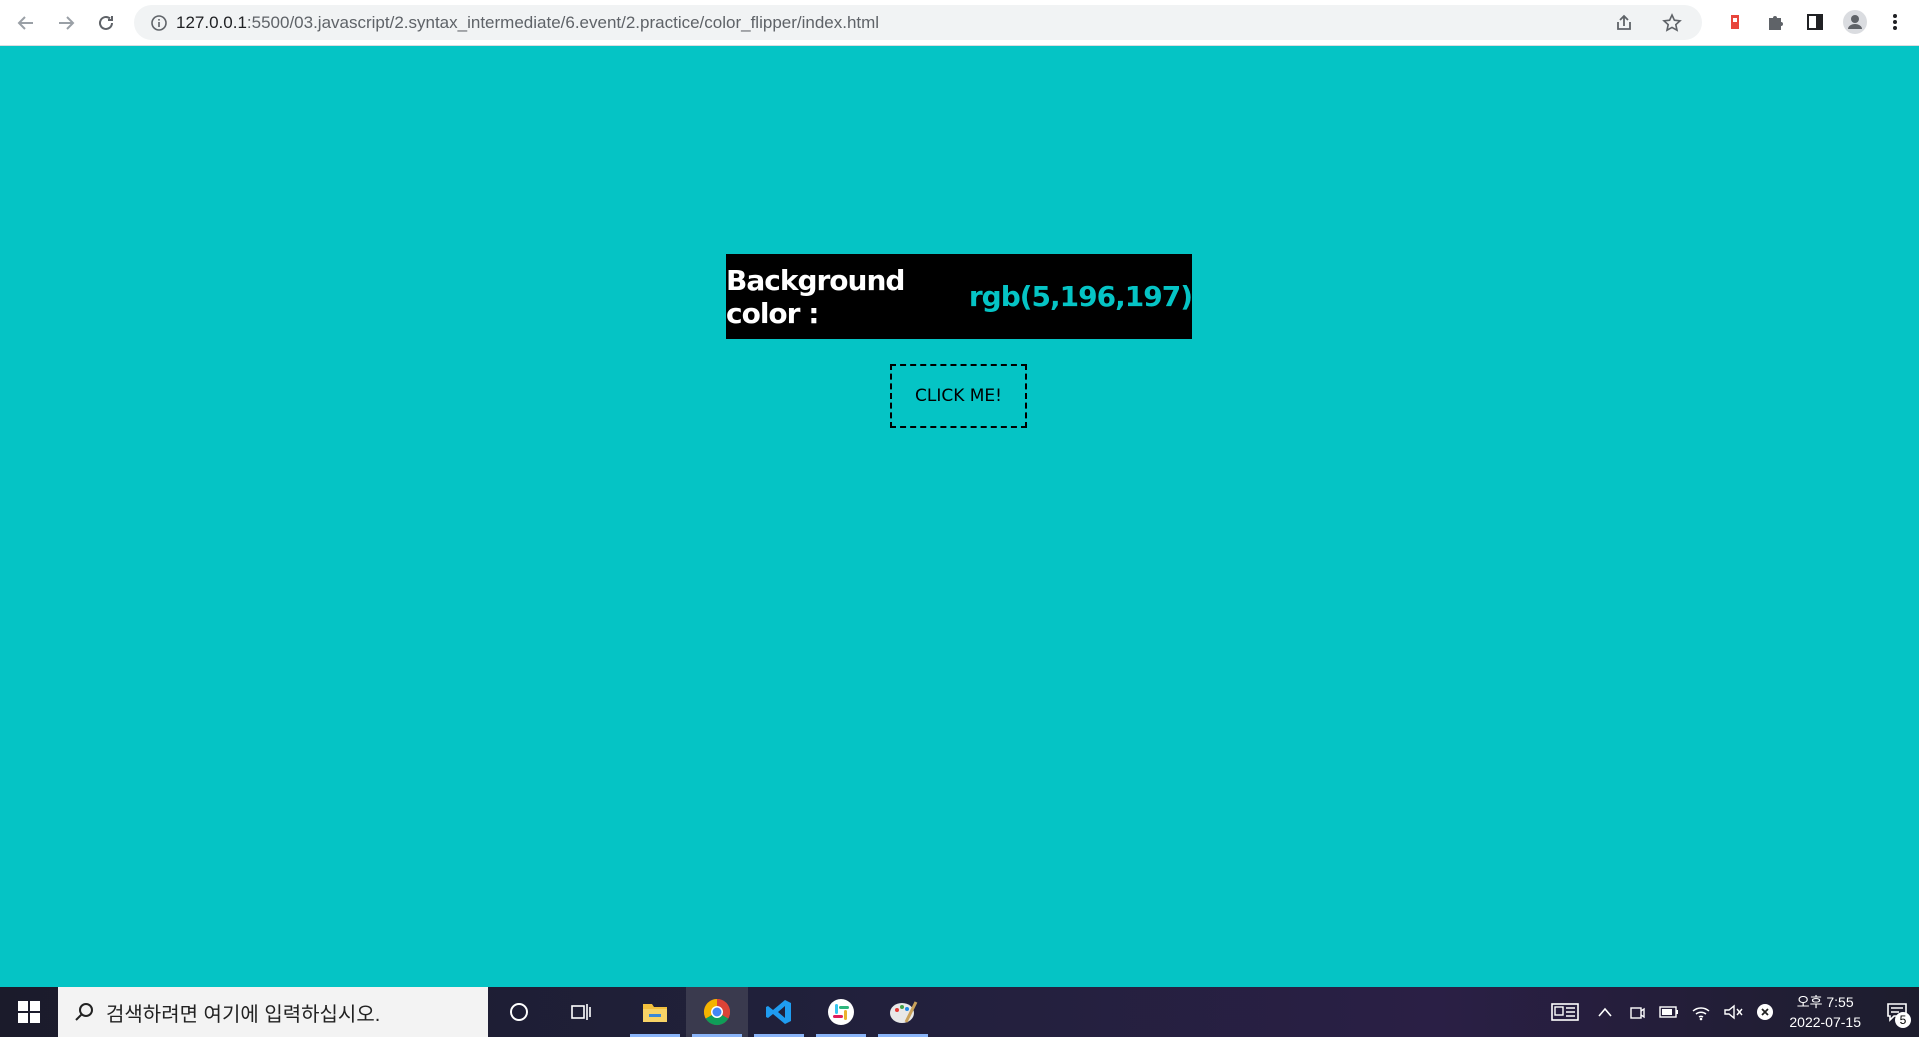 The image size is (1919, 1037). I want to click on side-panel-icon, so click(1815, 22).